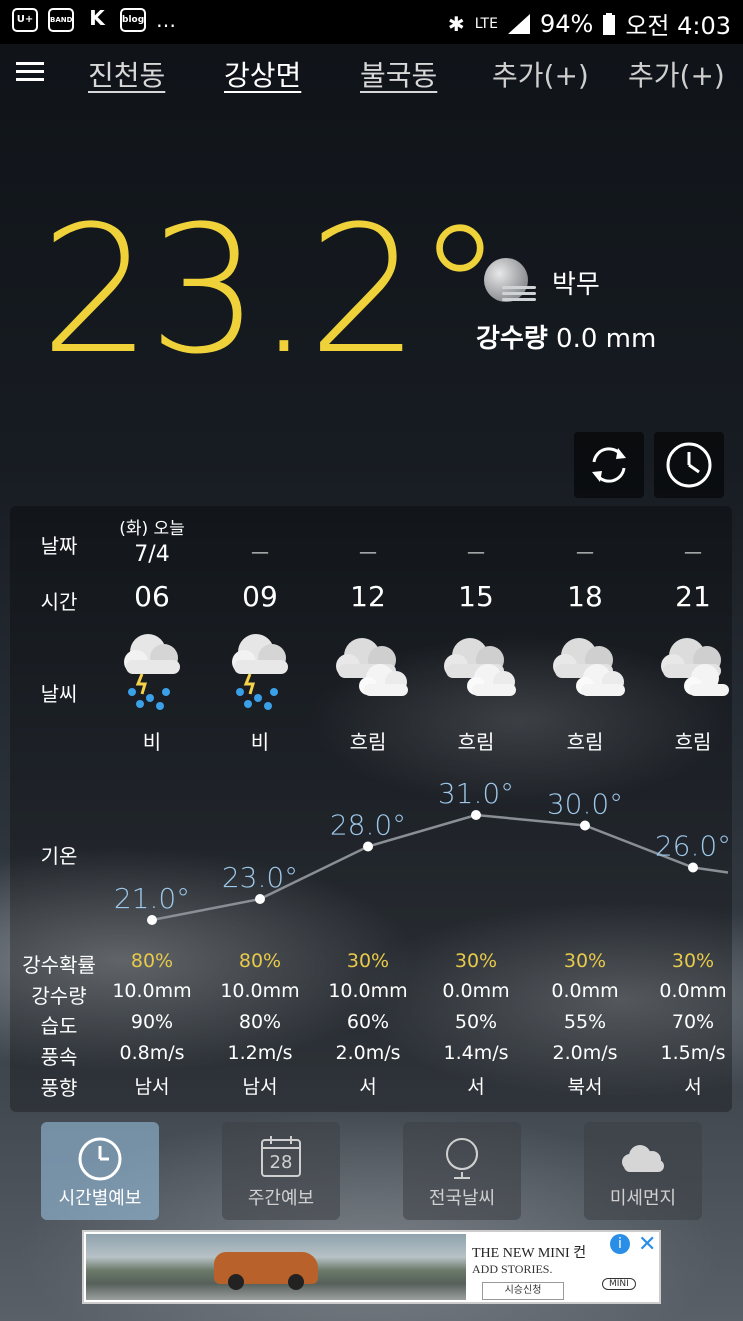 The image size is (743, 1321). What do you see at coordinates (476, 596) in the screenshot?
I see `hour: 15` at bounding box center [476, 596].